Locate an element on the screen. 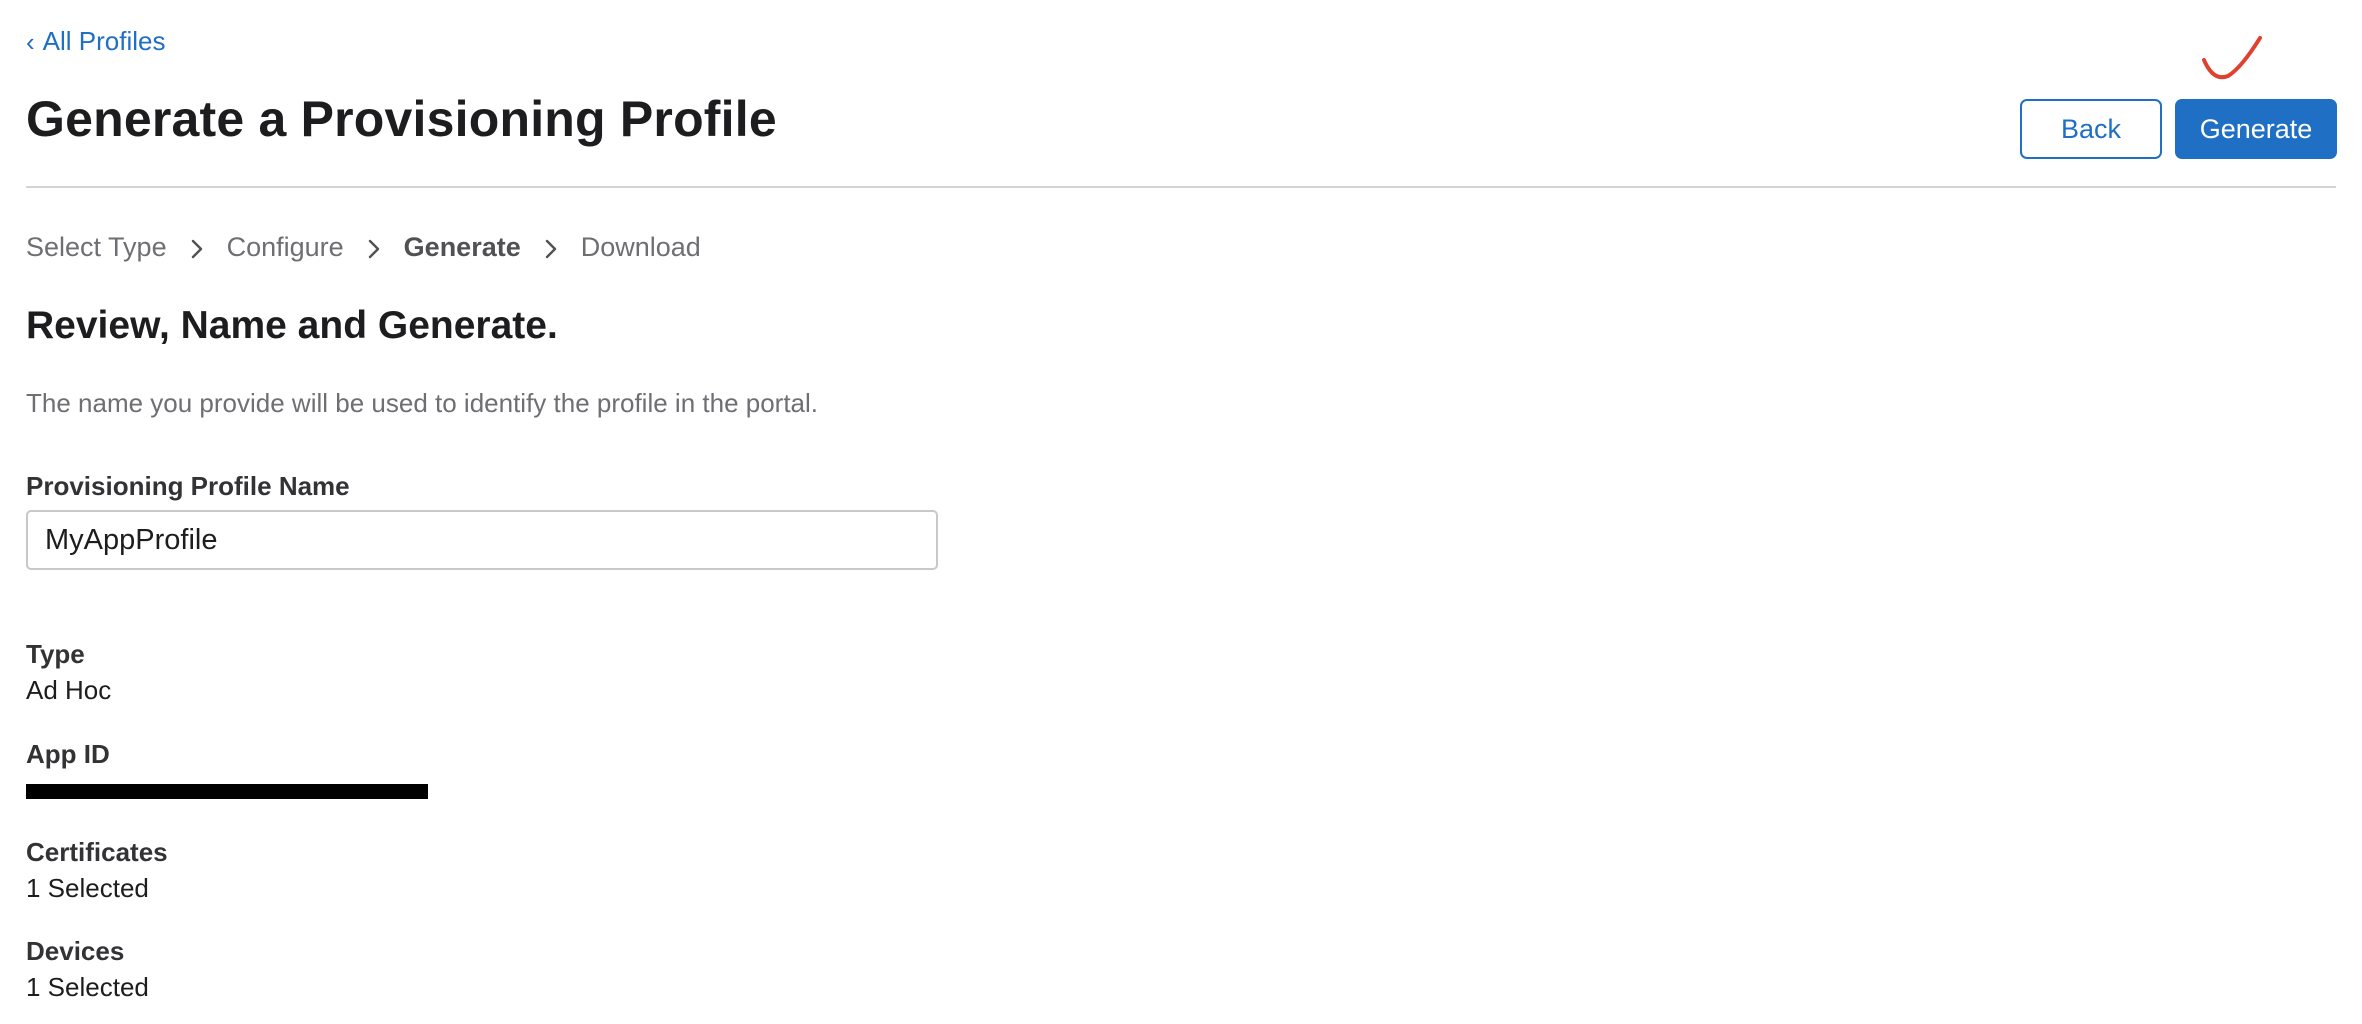  detail-type: Type Ad Hoc is located at coordinates (68, 672).